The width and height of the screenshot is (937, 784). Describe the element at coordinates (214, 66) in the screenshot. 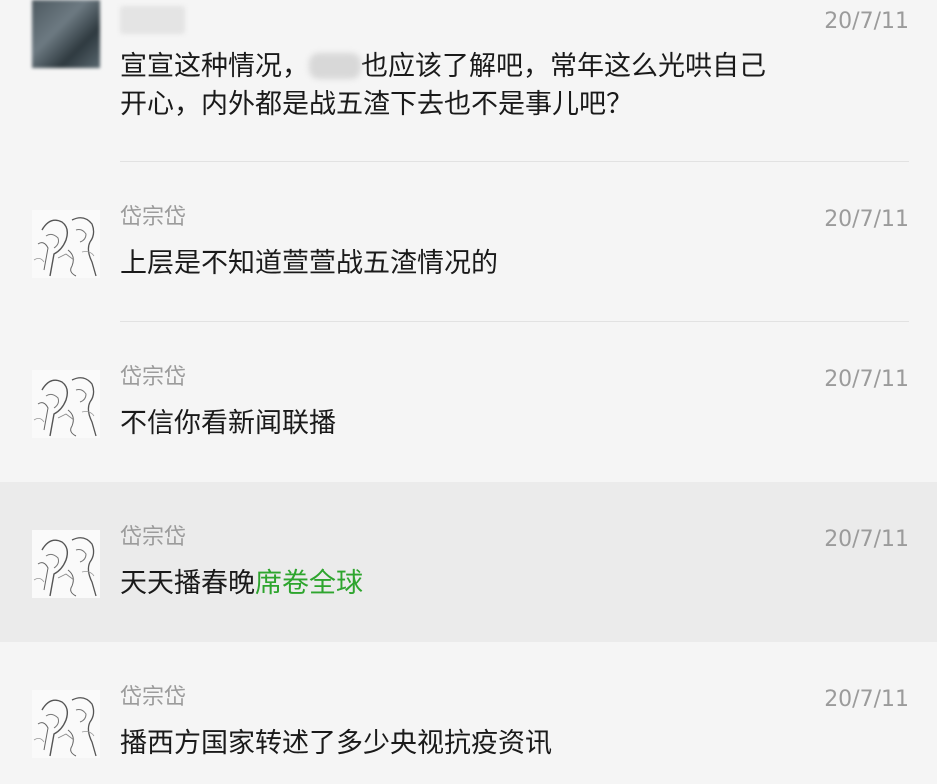

I see `comment-text-part: 宣宣这种情况，` at that location.